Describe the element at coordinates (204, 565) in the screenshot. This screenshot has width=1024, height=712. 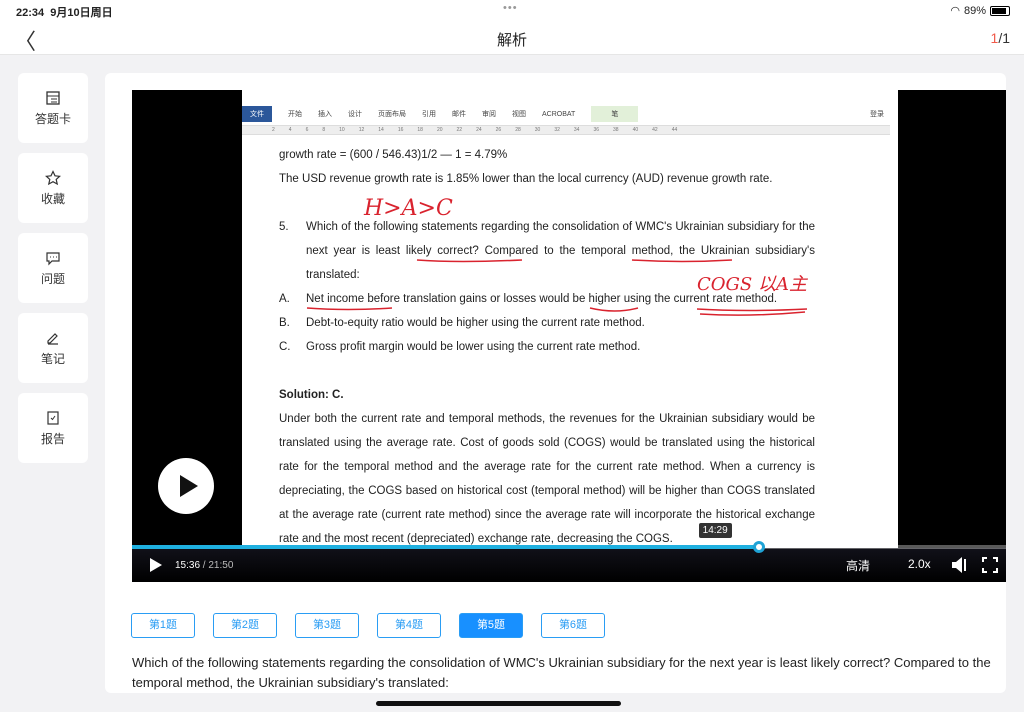
I see `time-display: 15:36 / 21:50` at that location.